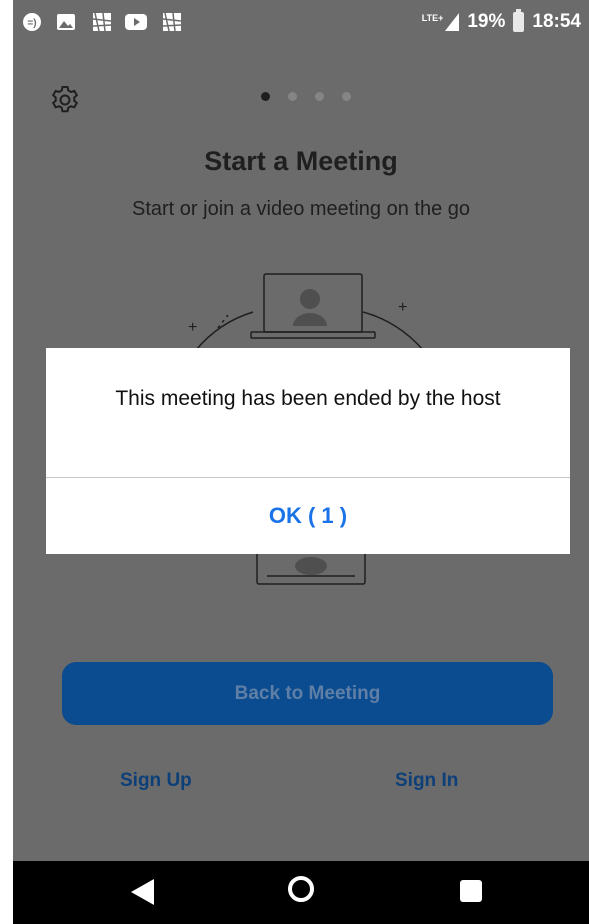  I want to click on battery-icon, so click(519, 20).